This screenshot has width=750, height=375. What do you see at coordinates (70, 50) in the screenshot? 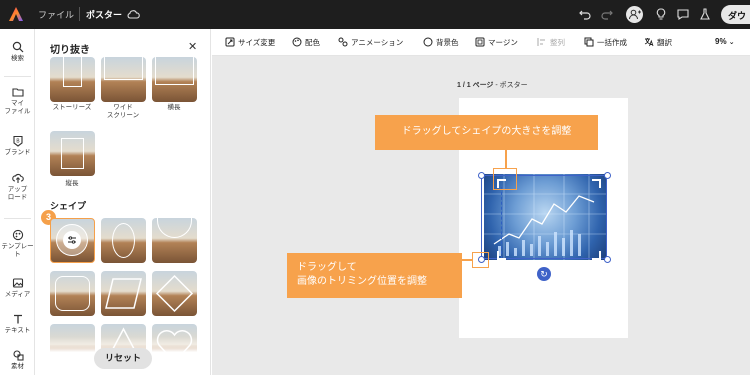
I see `panel-title: 切り抜き` at bounding box center [70, 50].